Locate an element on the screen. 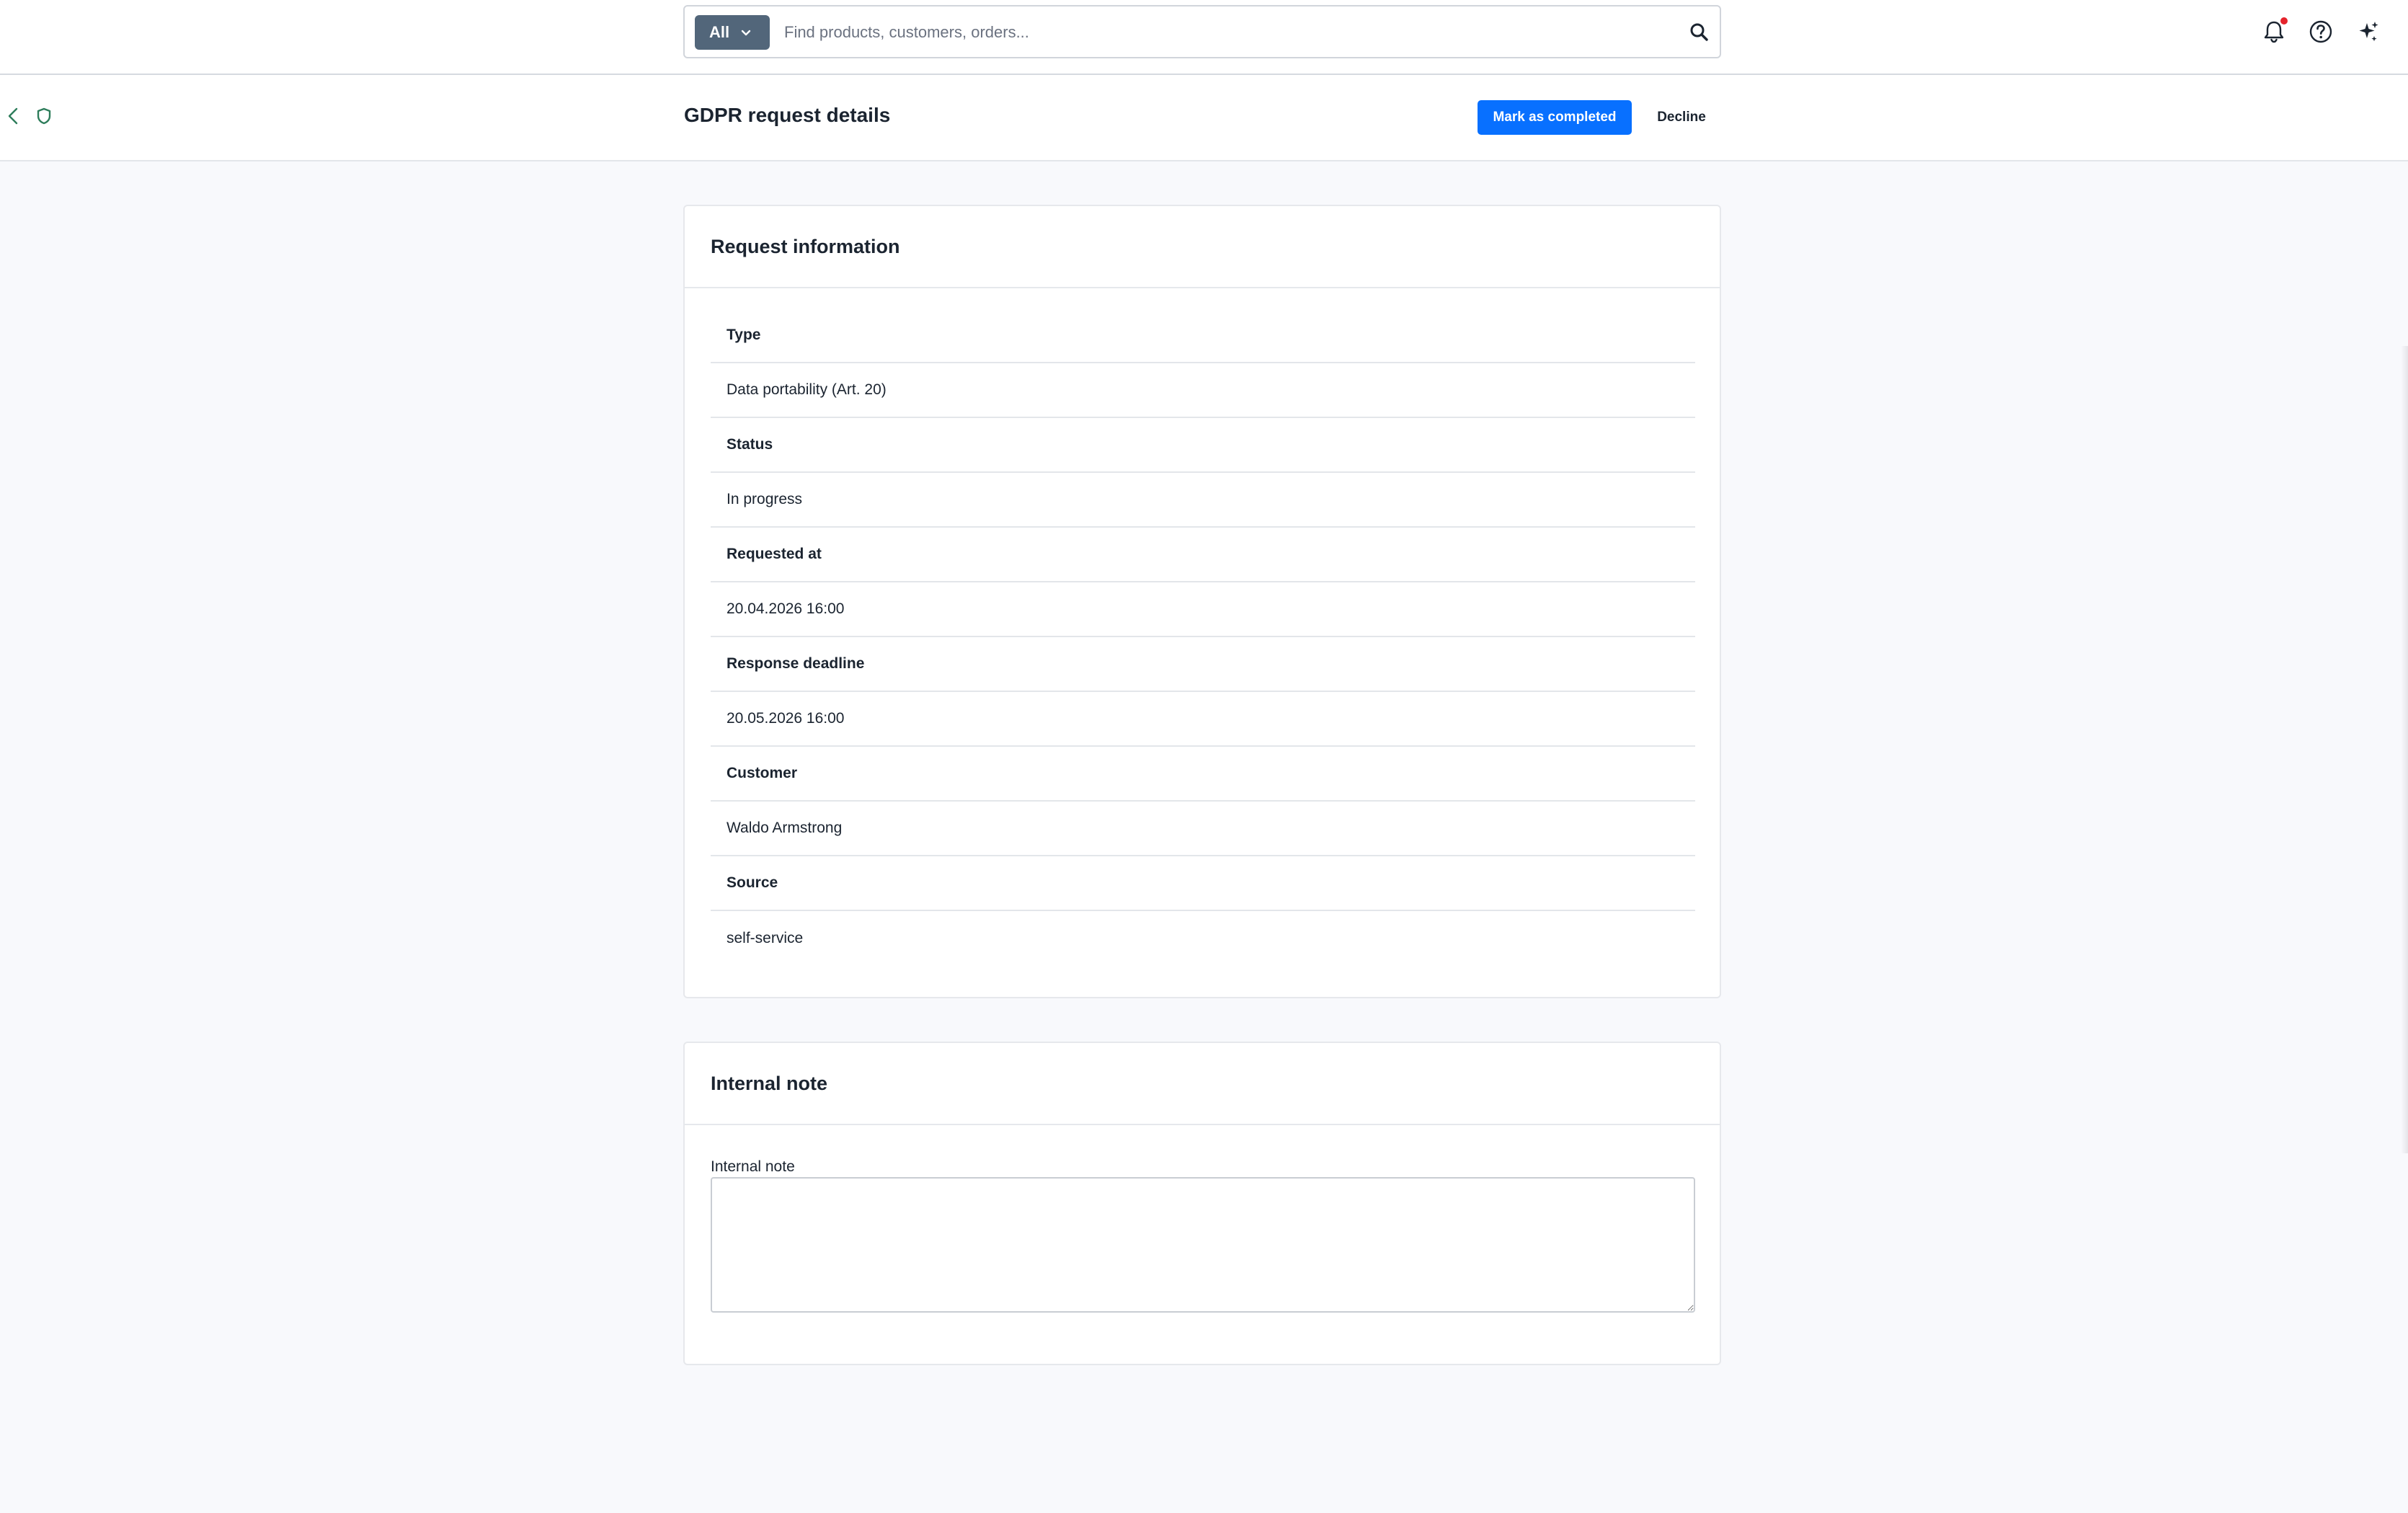  field-label-requested-at: Requested at is located at coordinates (1203, 555).